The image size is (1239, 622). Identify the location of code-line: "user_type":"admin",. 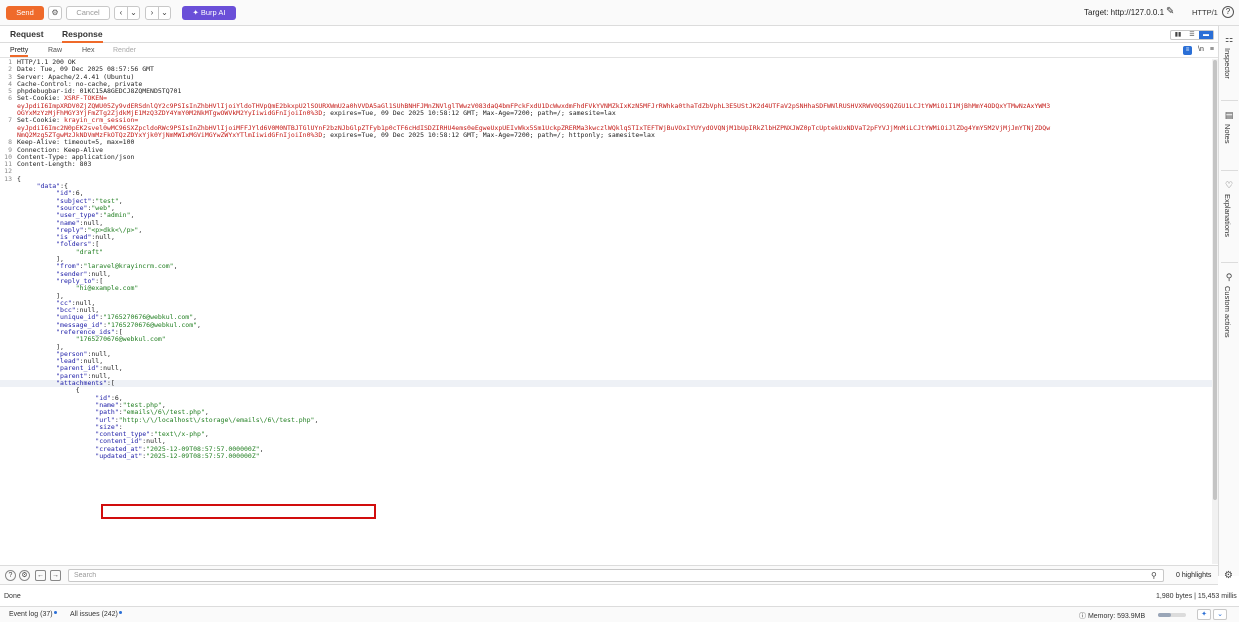
(606, 215).